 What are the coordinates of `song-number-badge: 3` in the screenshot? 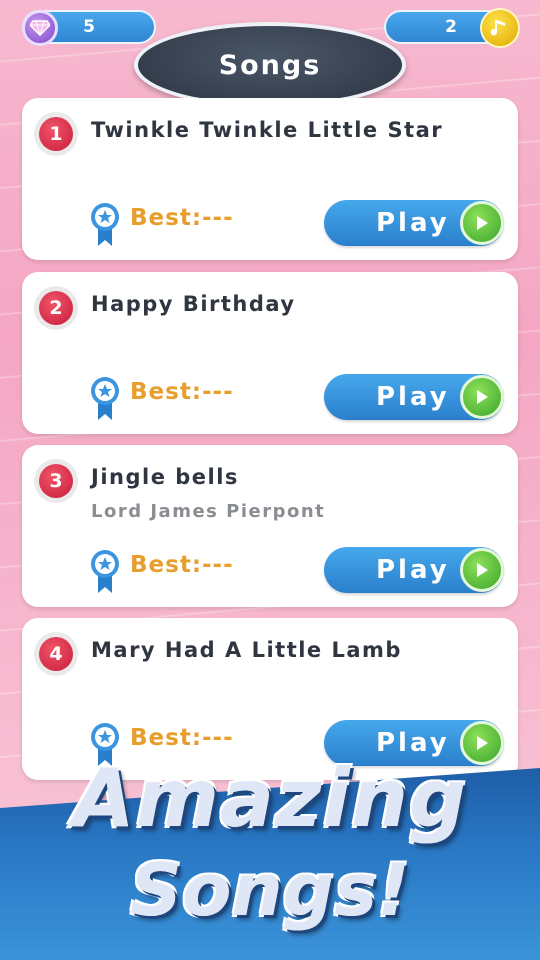 It's located at (56, 481).